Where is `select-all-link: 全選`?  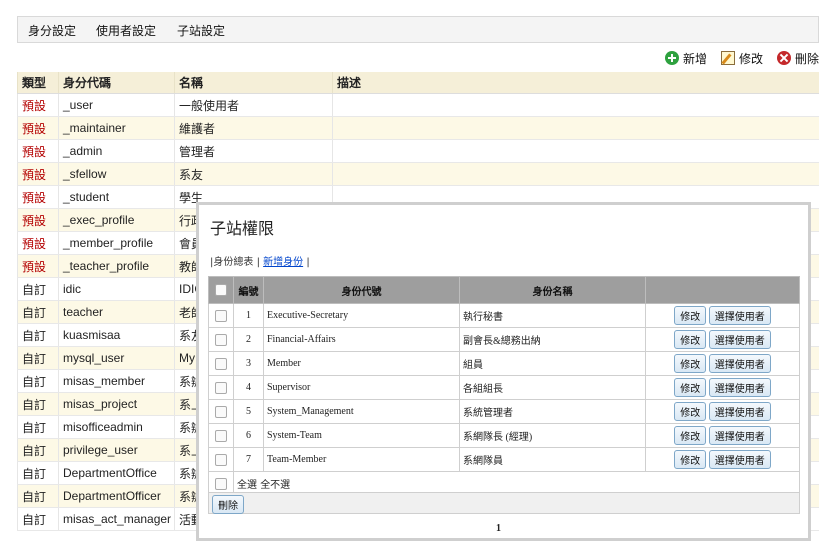
select-all-link: 全選 is located at coordinates (247, 485).